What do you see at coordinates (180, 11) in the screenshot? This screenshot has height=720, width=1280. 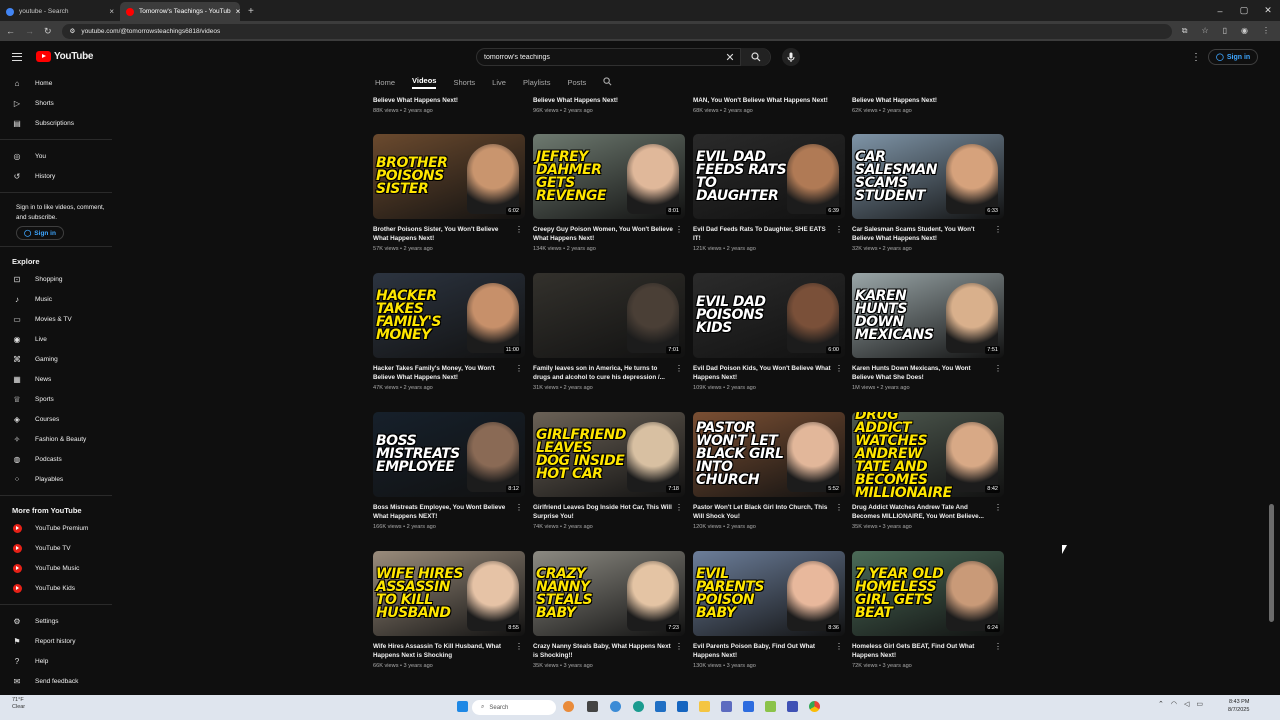 I see `browser-tab-channel: Tomorrow's Teachings - YouTub ×` at bounding box center [180, 11].